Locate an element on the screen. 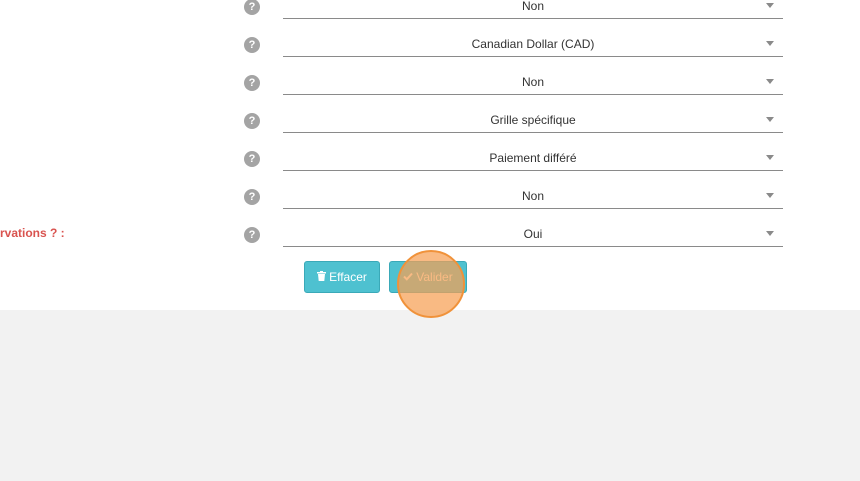  payment-select: Paiement différé is located at coordinates (533, 159).